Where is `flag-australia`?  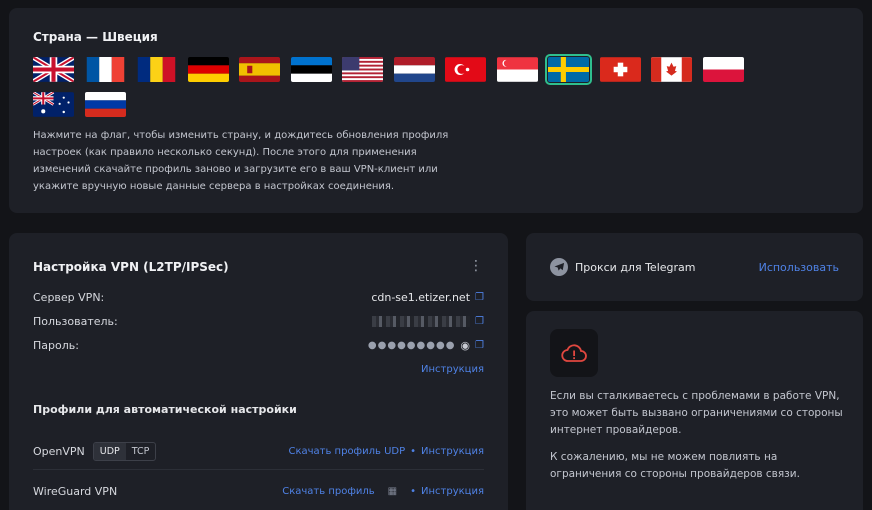
flag-australia is located at coordinates (53, 104).